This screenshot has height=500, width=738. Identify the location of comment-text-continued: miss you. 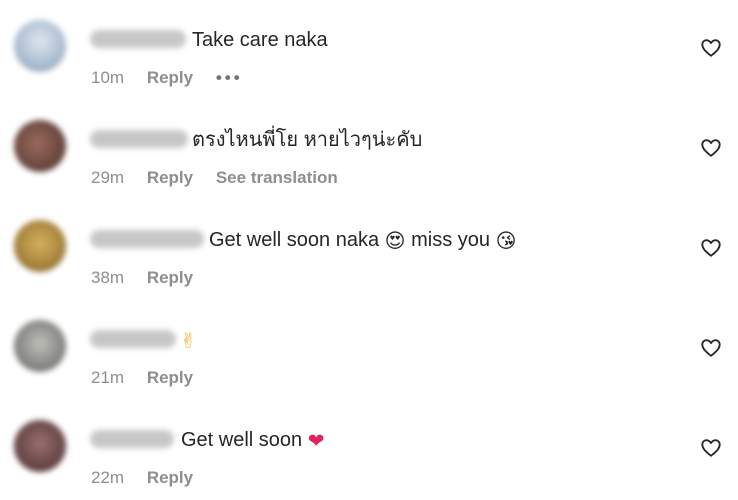
(450, 240).